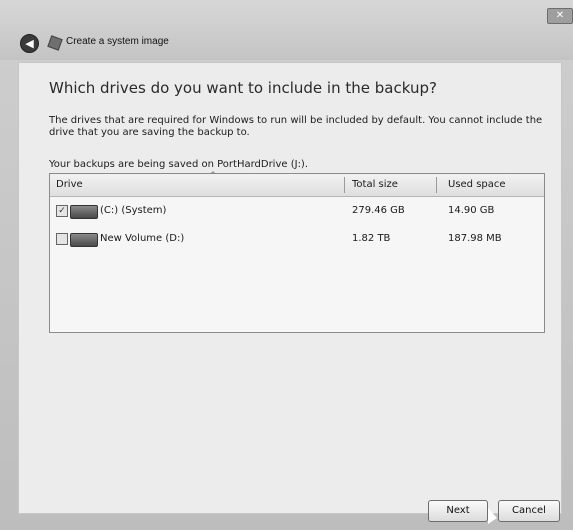 The height and width of the screenshot is (530, 573). I want to click on column-header-drive: Drive, so click(69, 185).